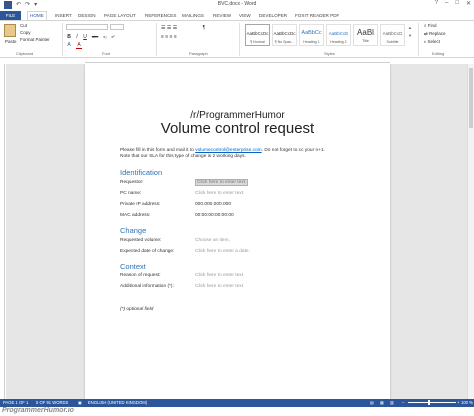 The image size is (474, 416). What do you see at coordinates (245, 16) in the screenshot?
I see `tab-view: VIEW` at bounding box center [245, 16].